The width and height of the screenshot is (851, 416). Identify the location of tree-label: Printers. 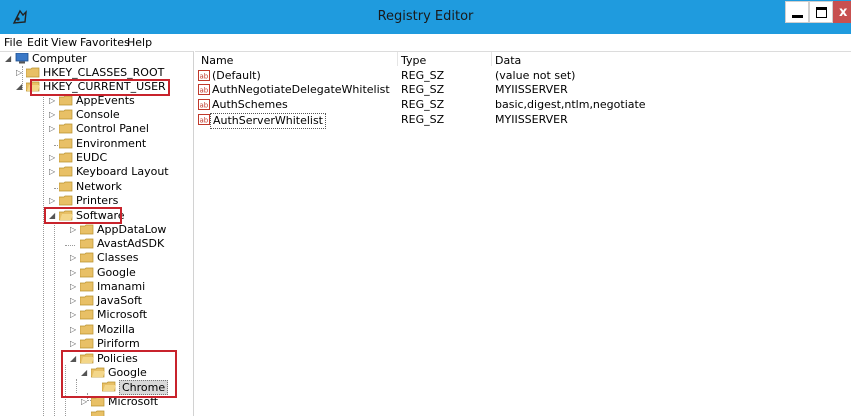
(97, 200).